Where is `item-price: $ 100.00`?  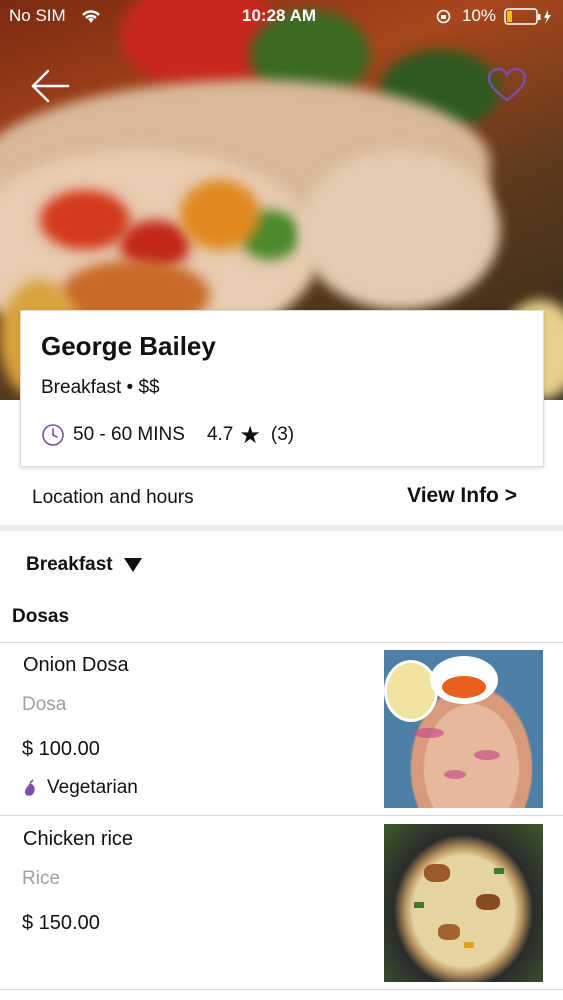
item-price: $ 100.00 is located at coordinates (61, 749).